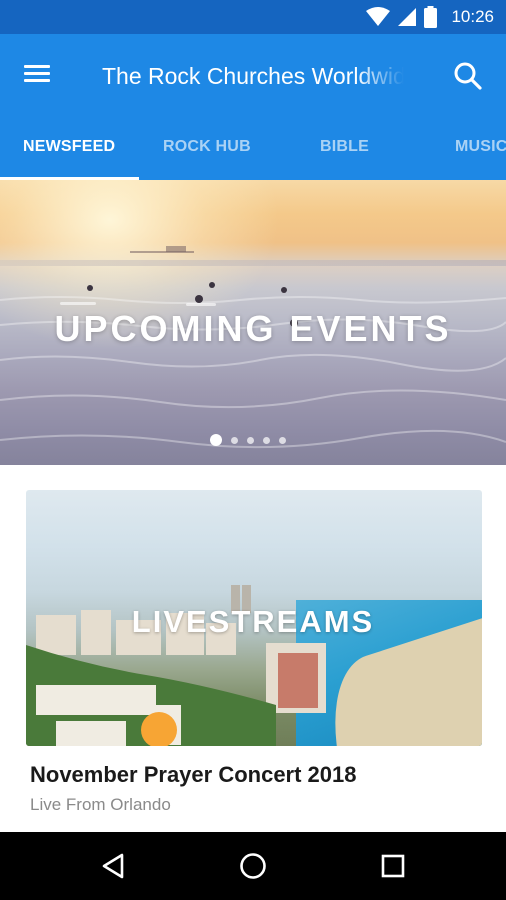 The width and height of the screenshot is (506, 900). Describe the element at coordinates (253, 148) in the screenshot. I see `tab-bar: NEWSFEED ROCK HUB BIBLE MUSIC` at that location.